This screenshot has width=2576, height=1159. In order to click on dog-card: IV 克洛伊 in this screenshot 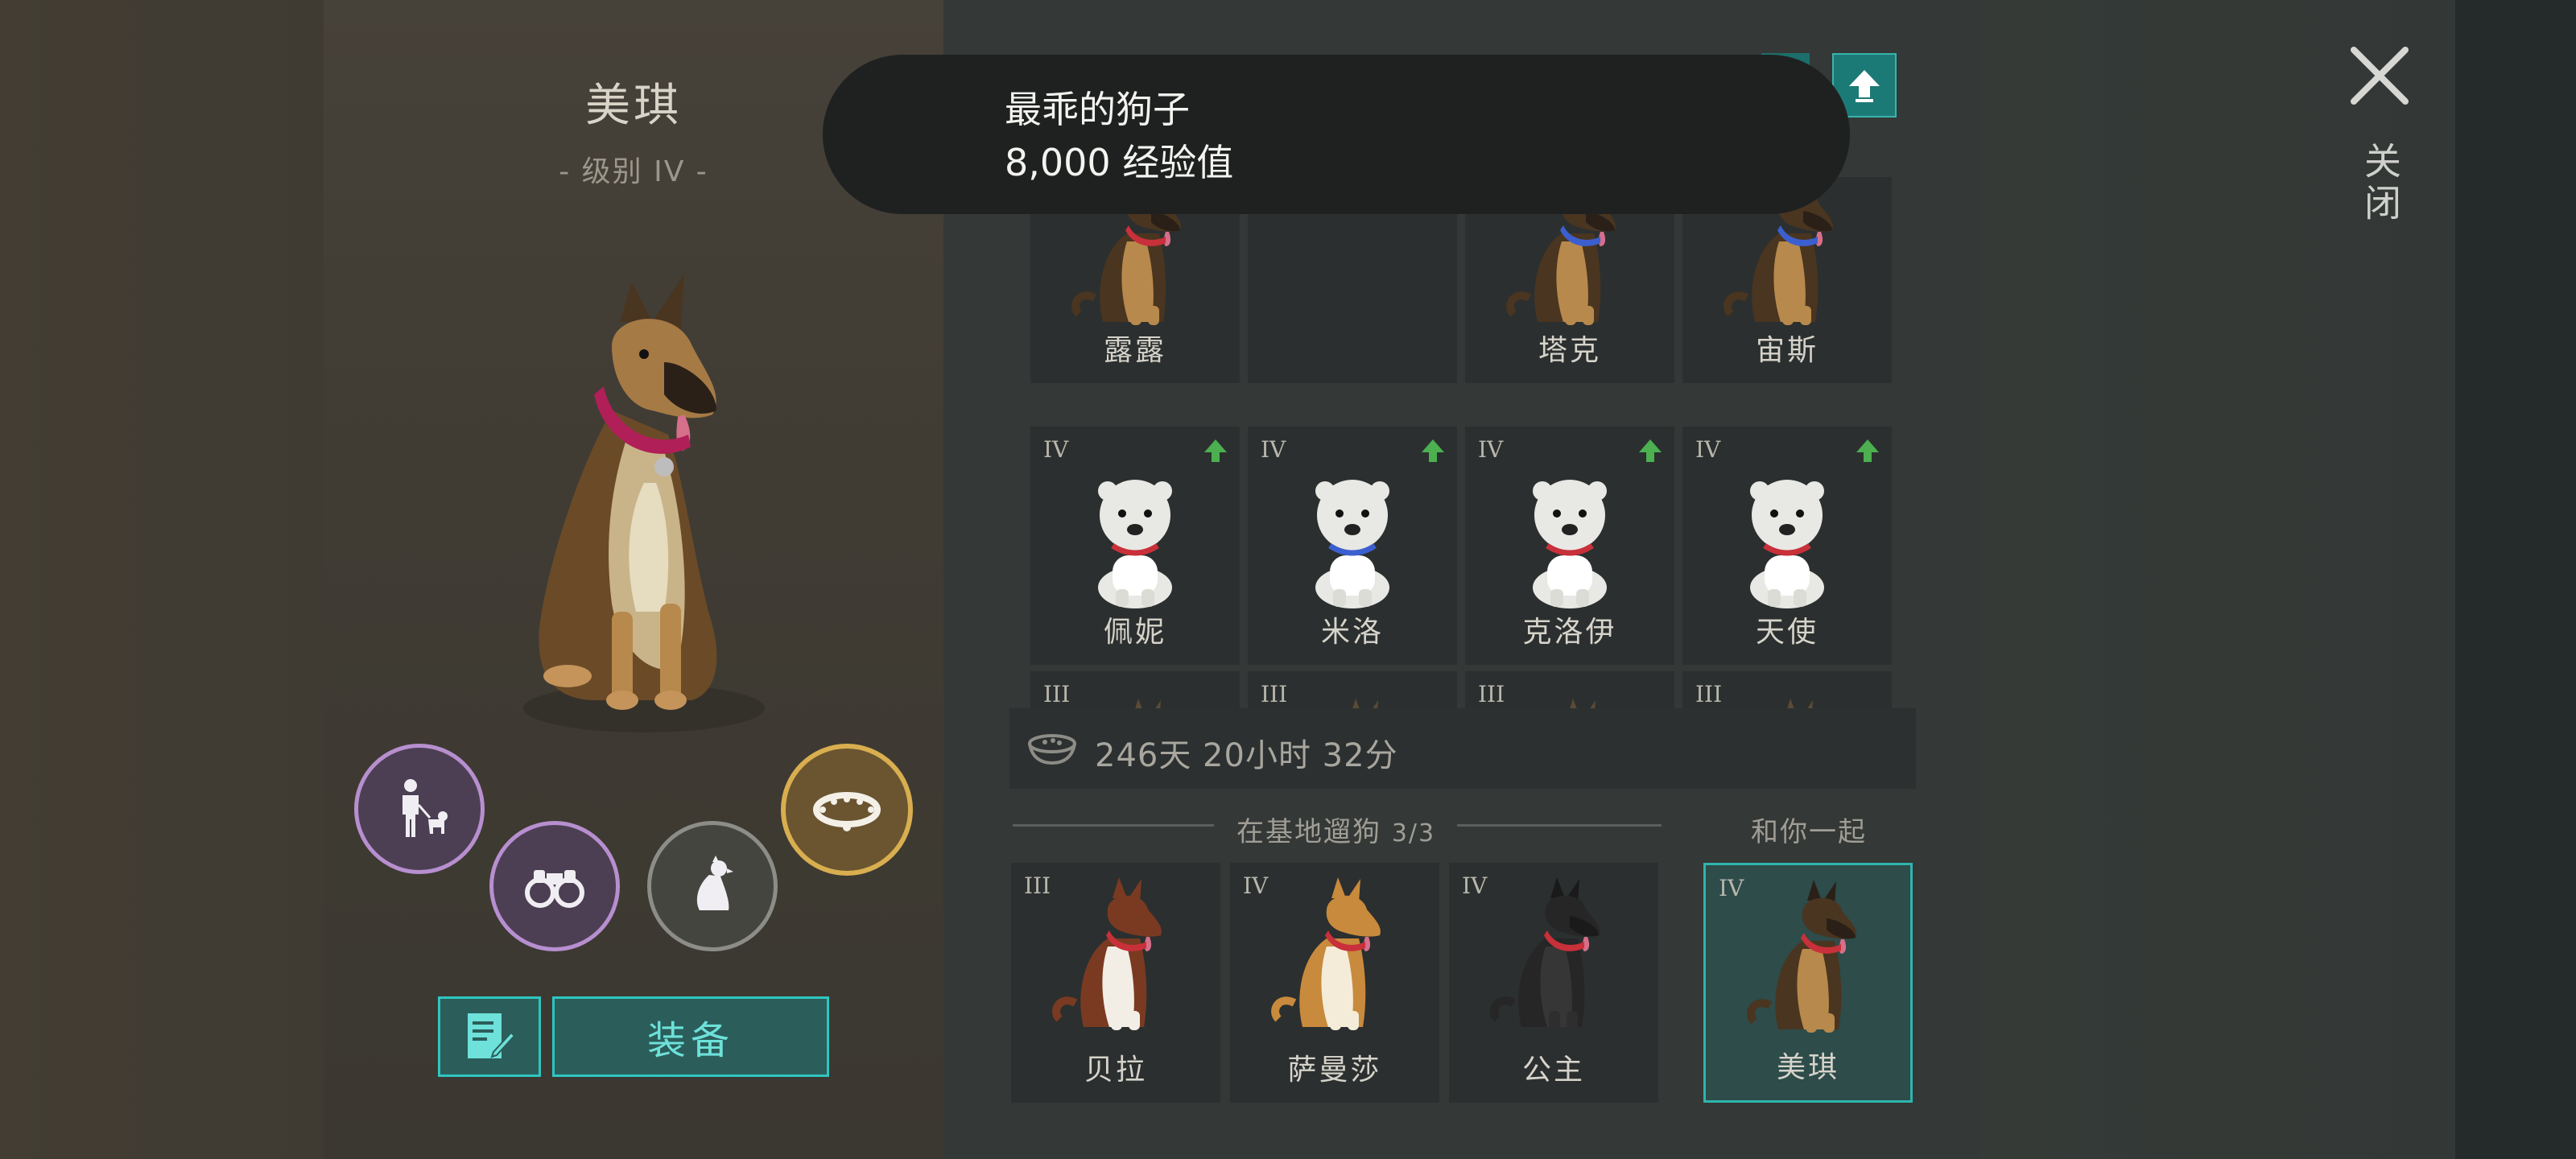, I will do `click(1569, 546)`.